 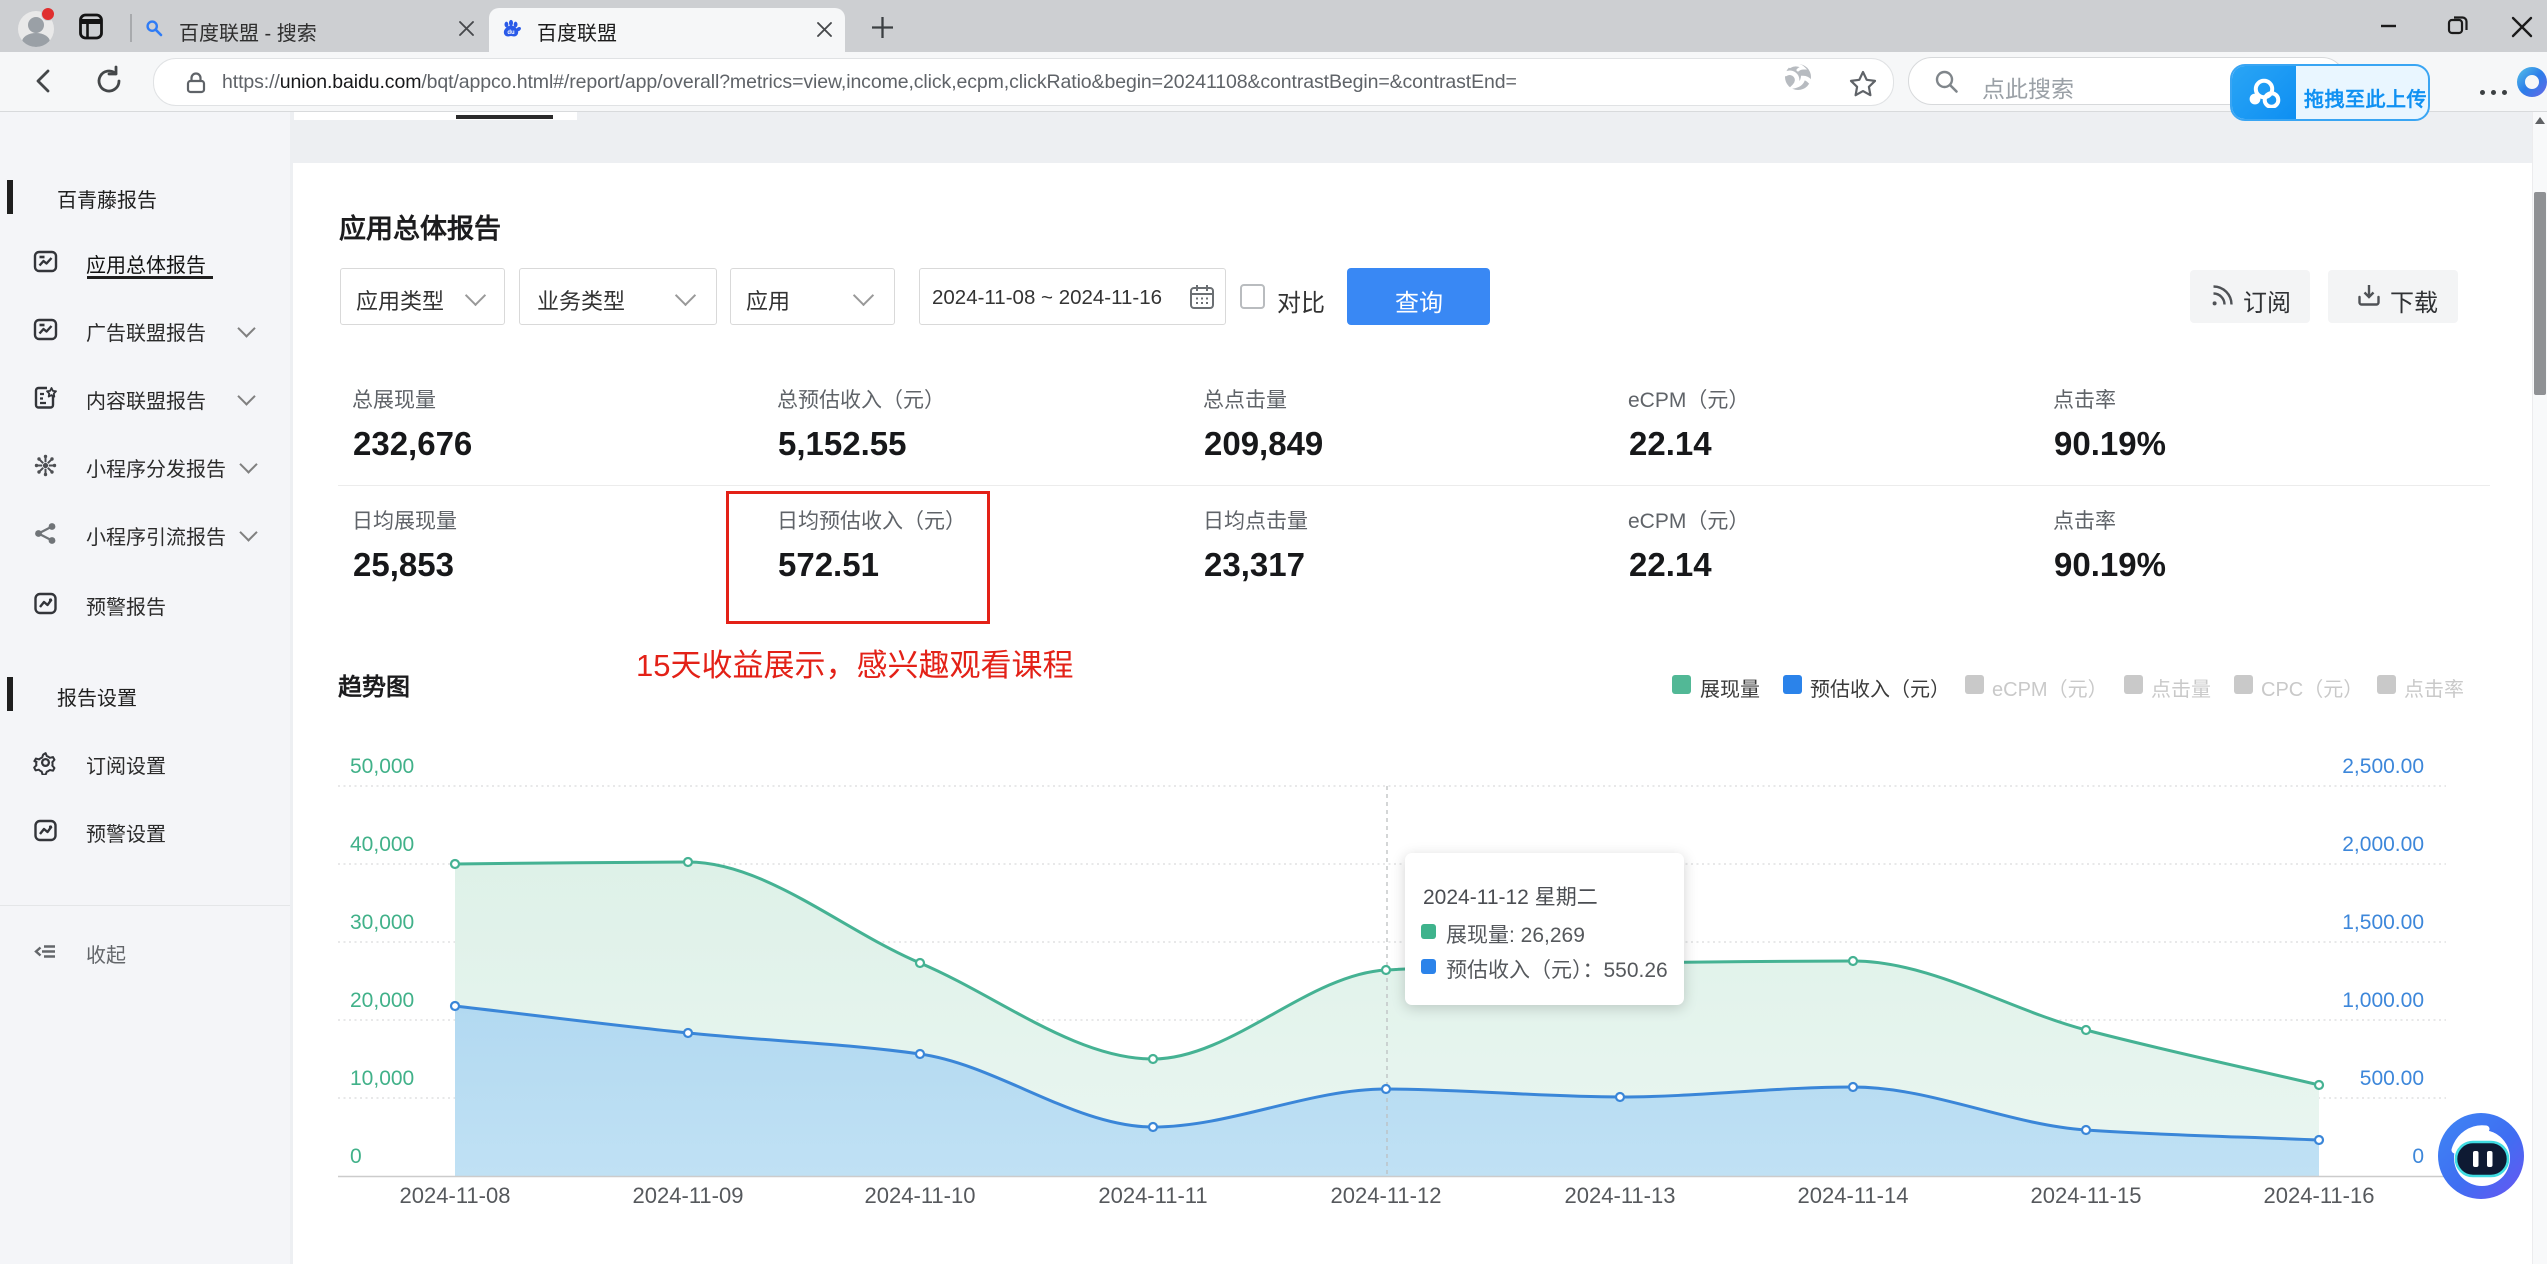 I want to click on svg-text: 2024-11-16, so click(x=2319, y=1195).